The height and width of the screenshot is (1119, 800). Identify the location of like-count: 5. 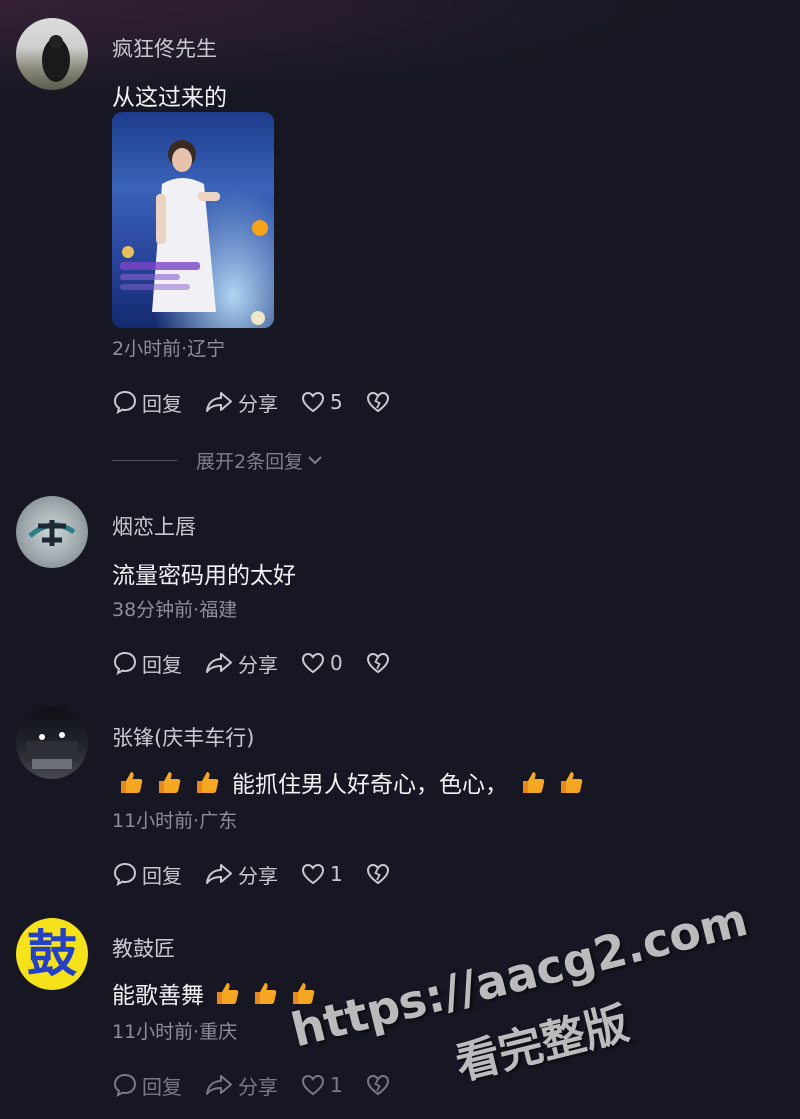
(336, 402).